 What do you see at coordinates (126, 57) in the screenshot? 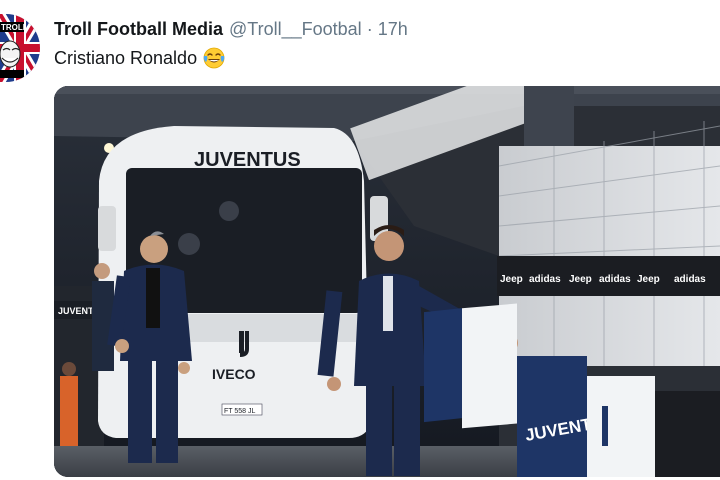
I see `tweet-text-body: Cristiano Ronaldo` at bounding box center [126, 57].